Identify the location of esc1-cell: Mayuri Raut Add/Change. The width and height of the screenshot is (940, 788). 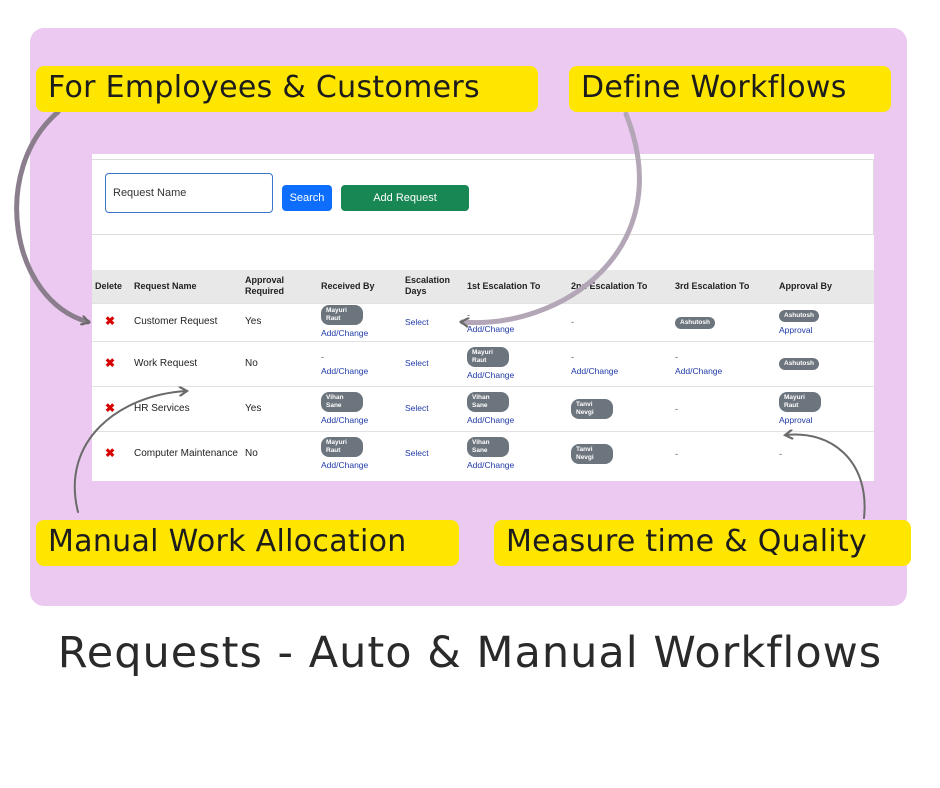
(516, 363).